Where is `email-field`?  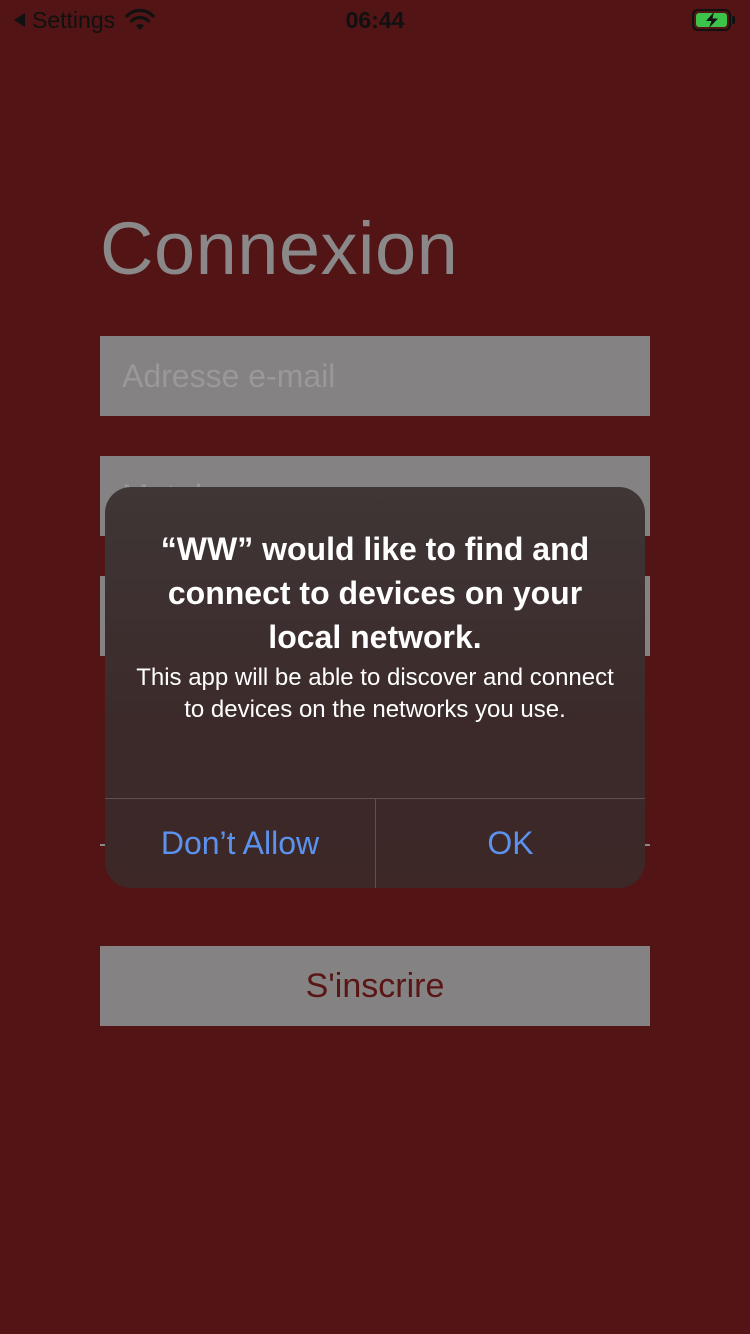
email-field is located at coordinates (375, 376).